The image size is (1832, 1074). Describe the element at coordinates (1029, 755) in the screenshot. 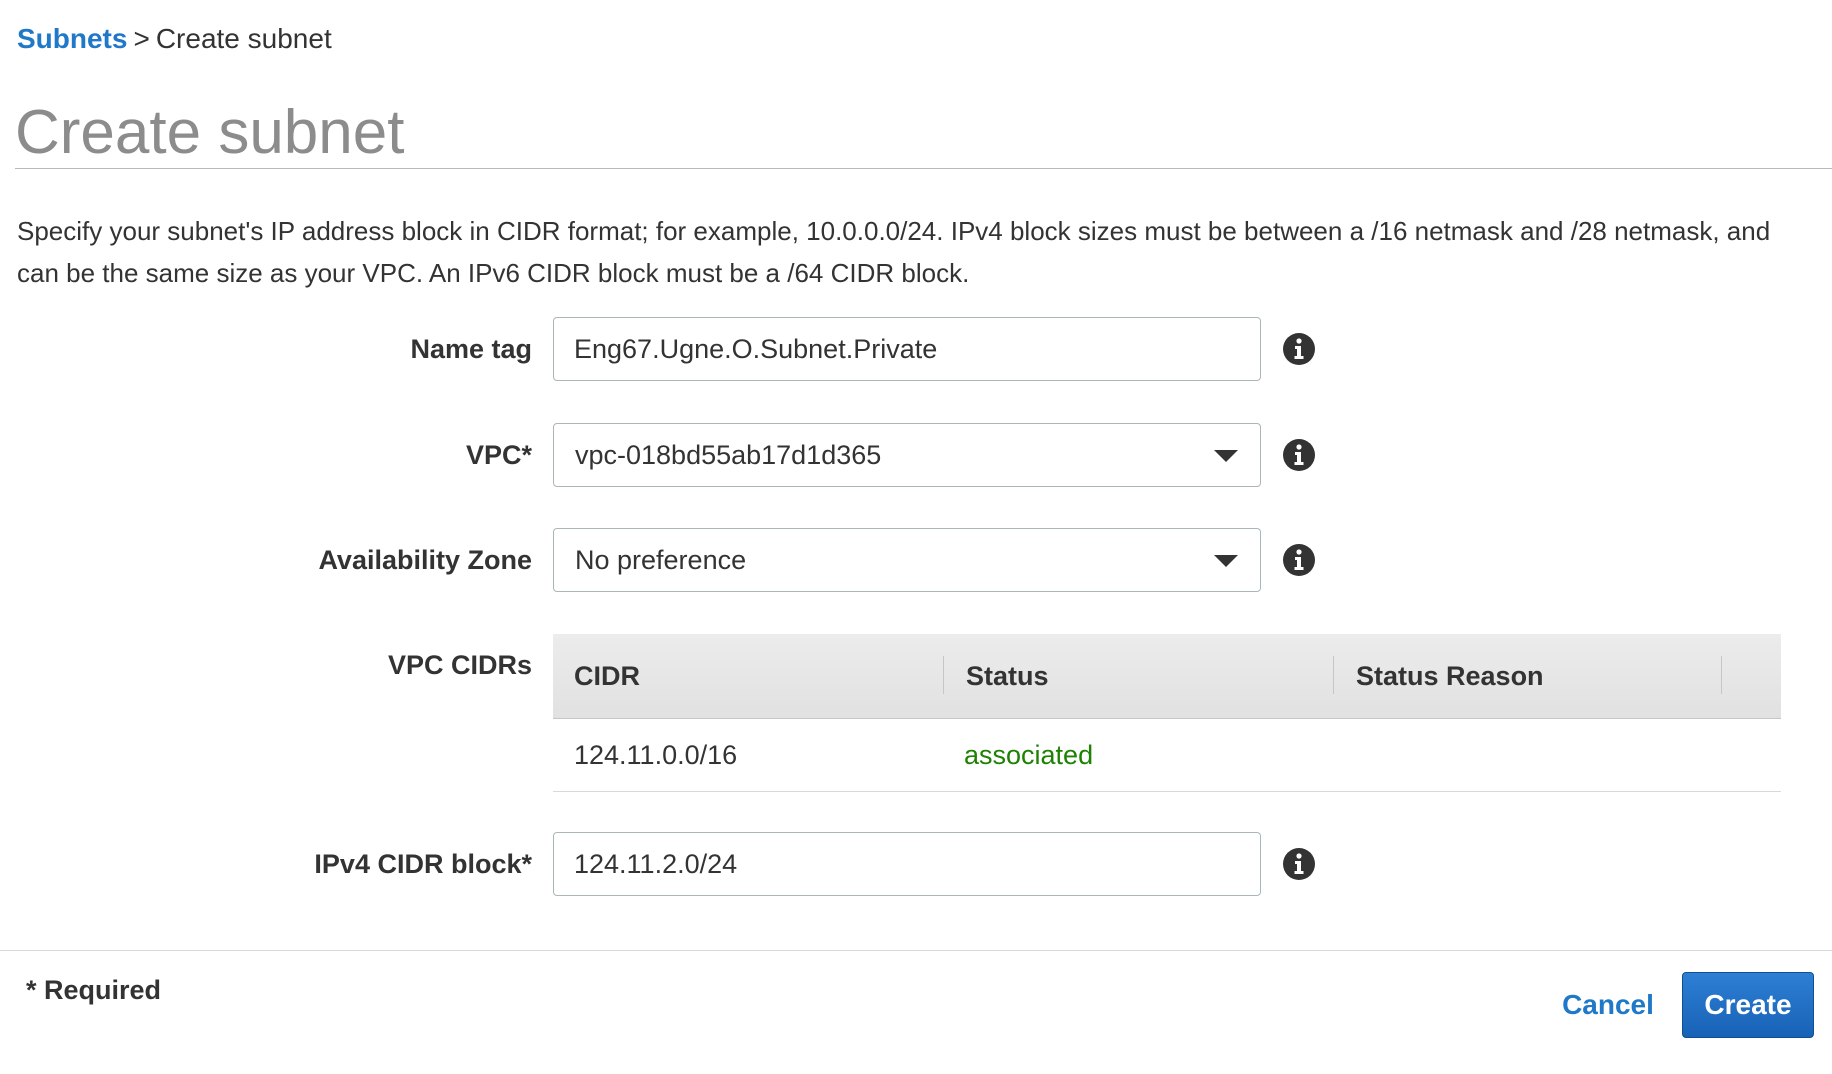

I see `status-badge: associated` at that location.